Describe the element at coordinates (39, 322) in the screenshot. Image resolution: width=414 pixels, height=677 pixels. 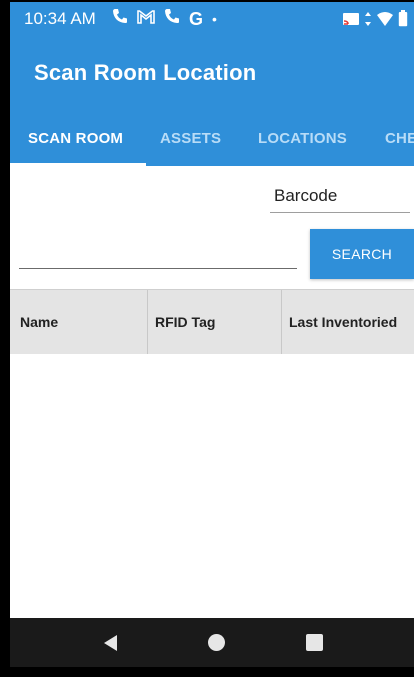
I see `column-header-name: Name` at that location.